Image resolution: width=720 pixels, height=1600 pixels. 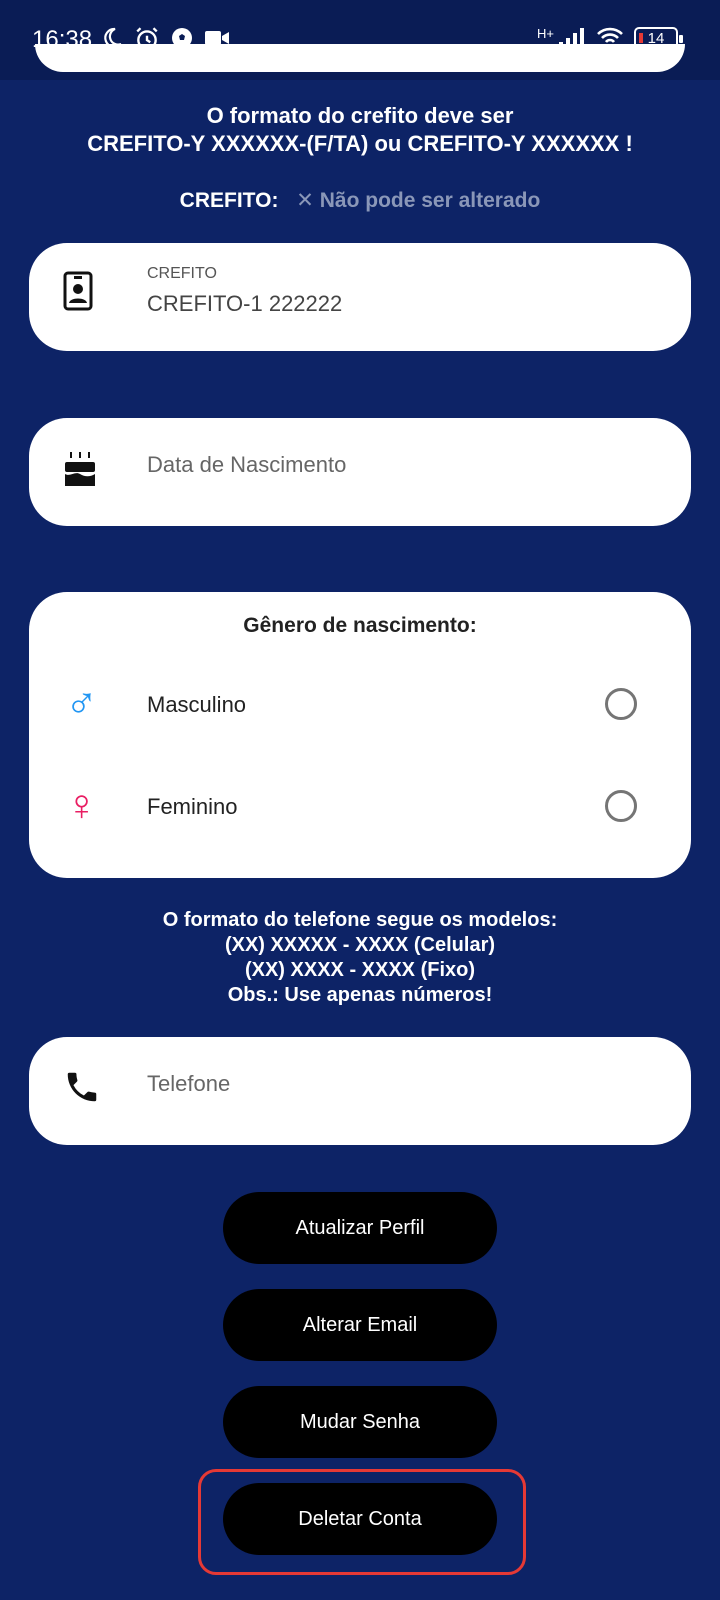 I want to click on phone-note-line3: (XX) XXXX - XXXX (Fixo), so click(x=360, y=970).